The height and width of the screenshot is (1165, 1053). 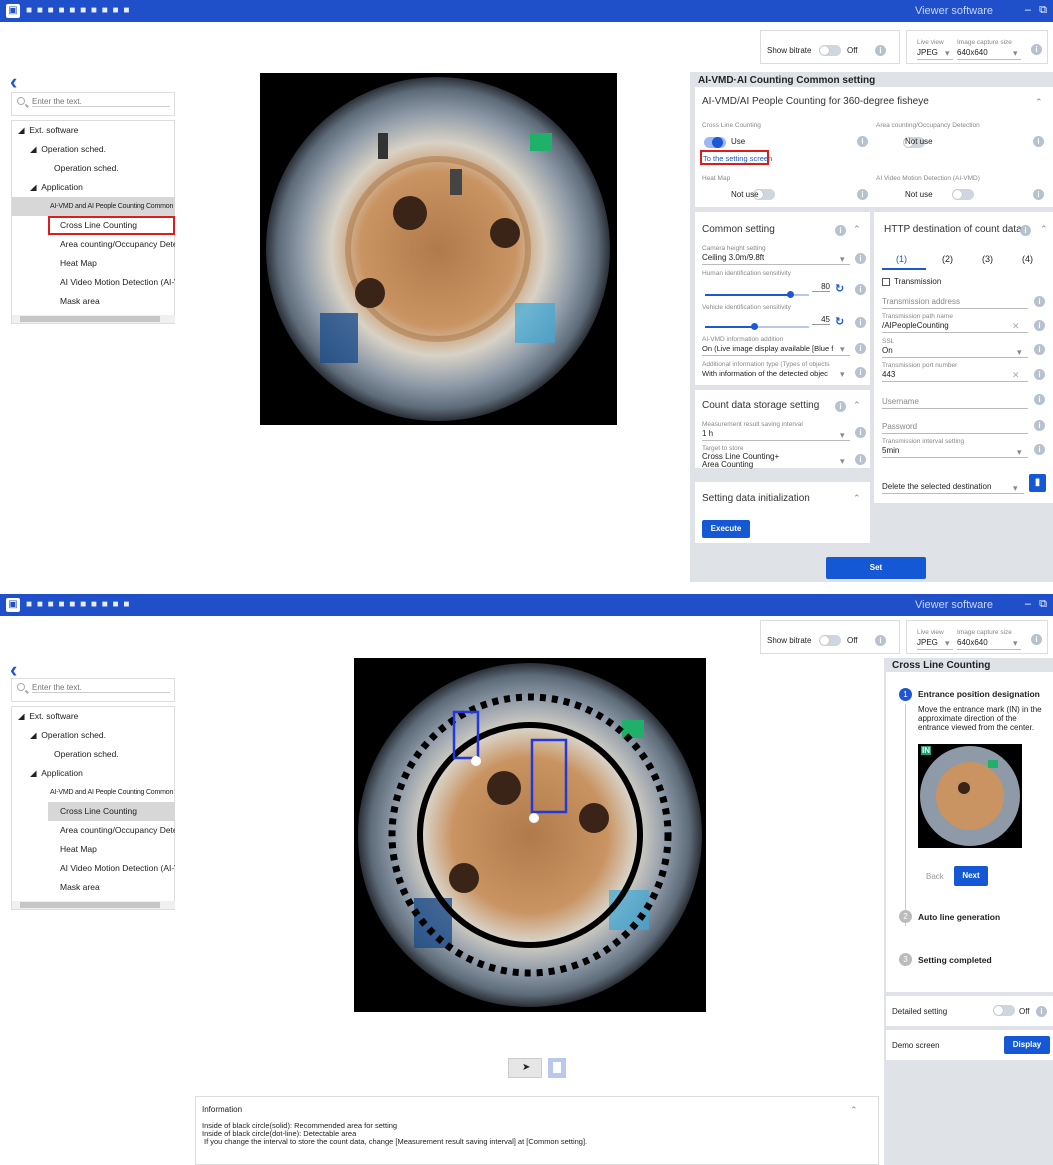 What do you see at coordinates (962, 195) in the screenshot?
I see `ai-vmd-toggle` at bounding box center [962, 195].